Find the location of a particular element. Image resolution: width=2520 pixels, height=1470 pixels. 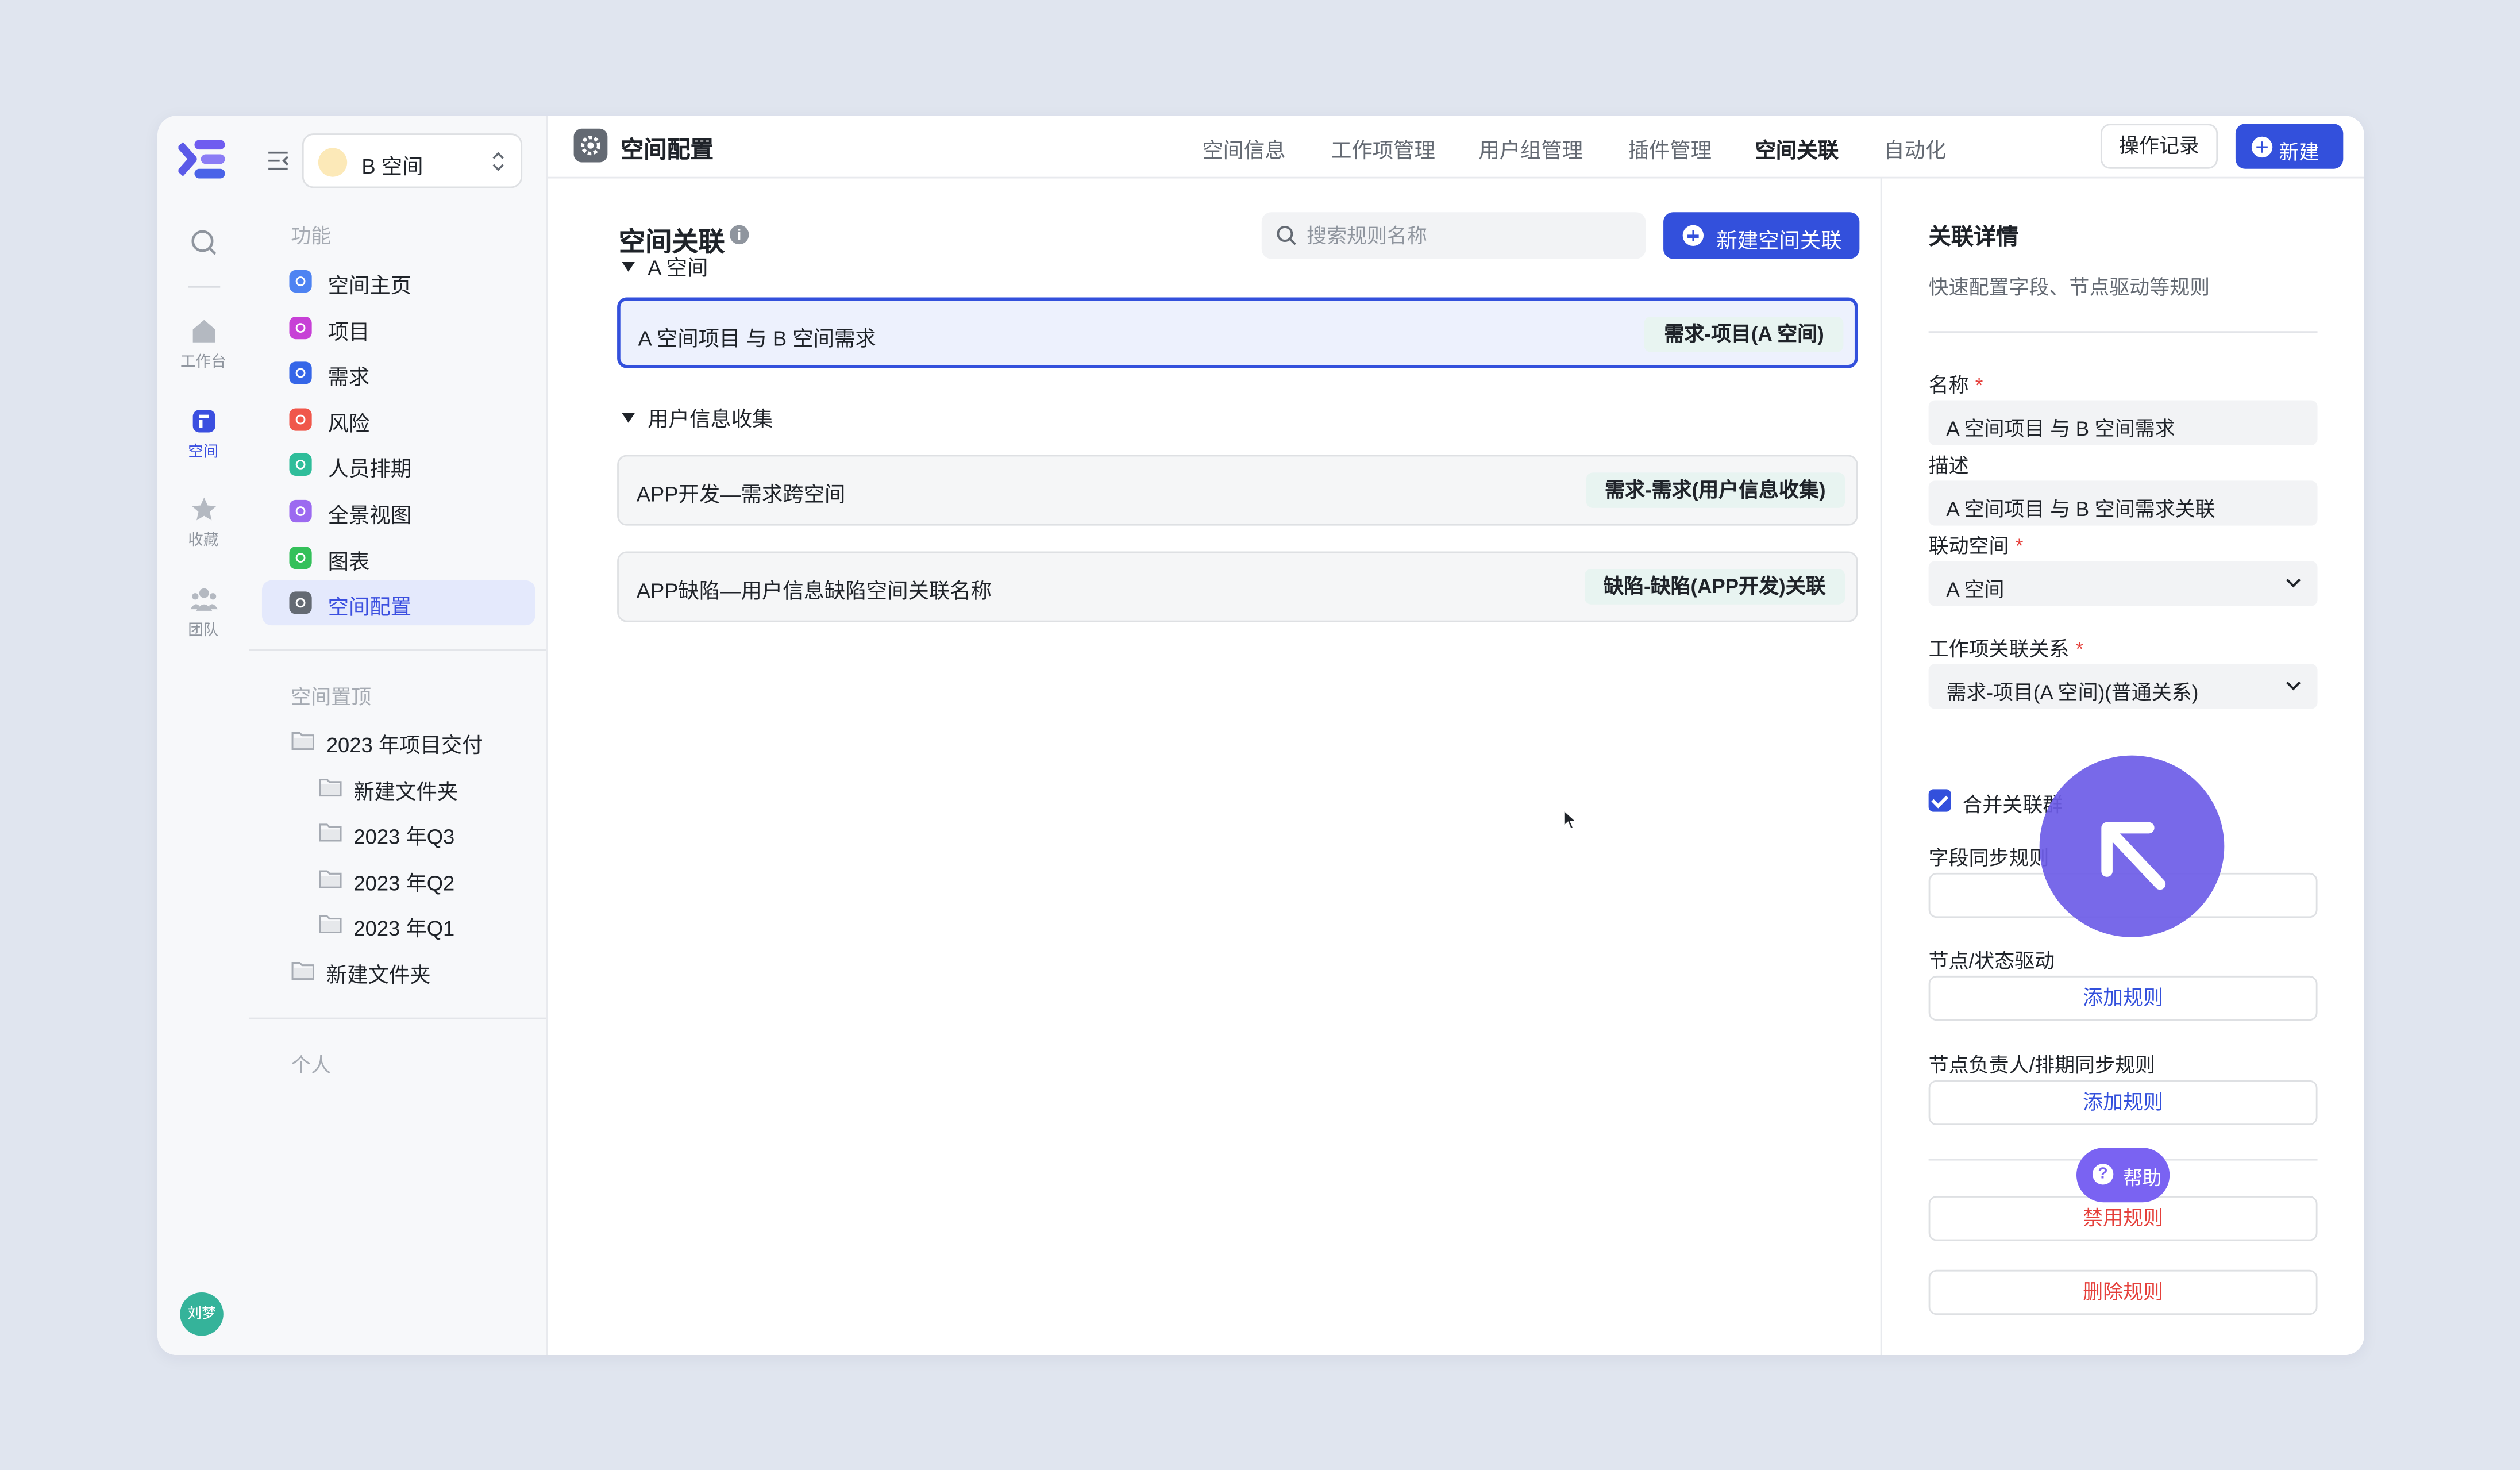

avatar: 刘梦 is located at coordinates (202, 1314).